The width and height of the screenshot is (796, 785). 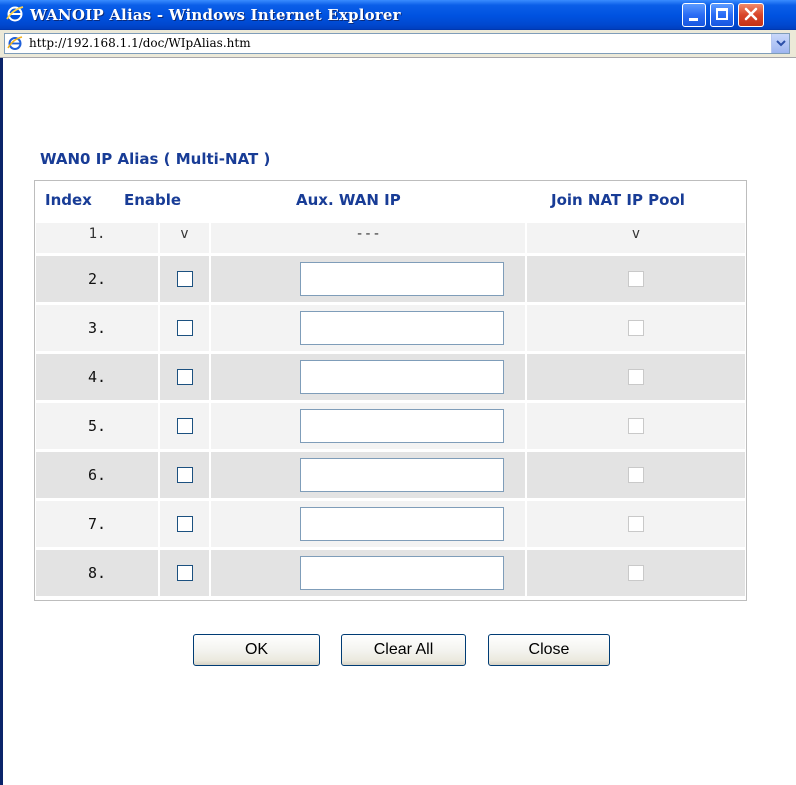 I want to click on close-icon, so click(x=751, y=14).